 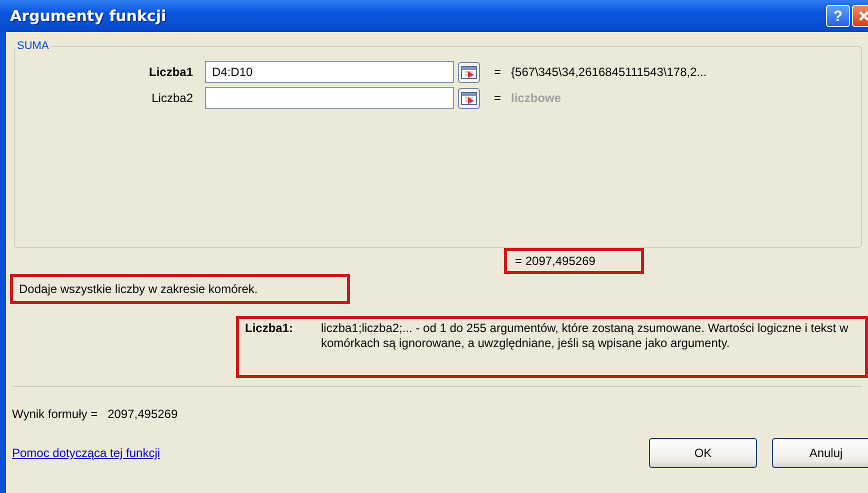 What do you see at coordinates (172, 98) in the screenshot?
I see `argument-label: Liczba2` at bounding box center [172, 98].